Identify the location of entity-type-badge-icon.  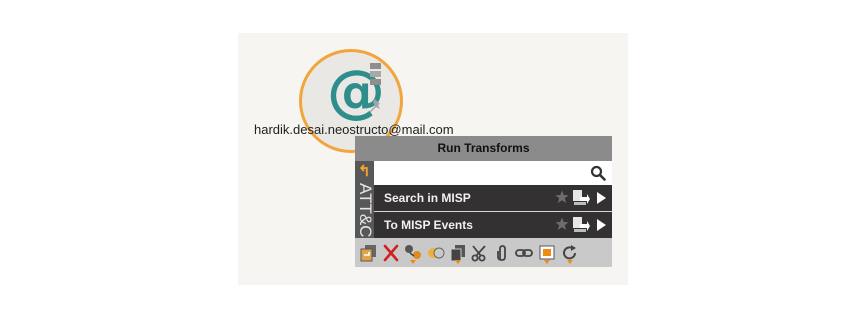
(375, 74).